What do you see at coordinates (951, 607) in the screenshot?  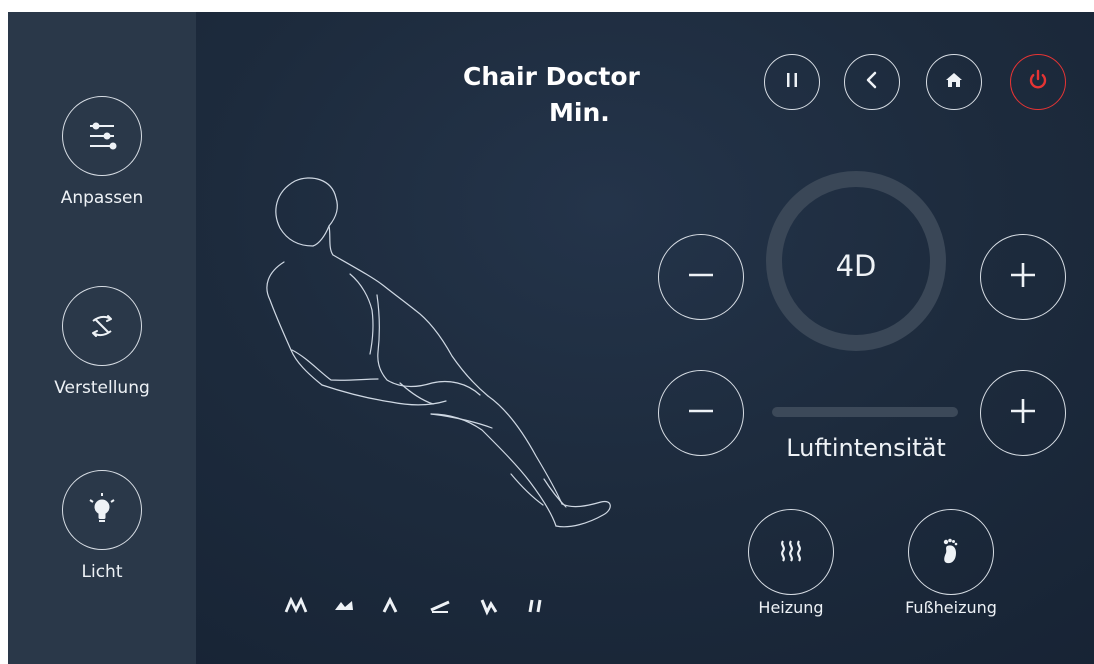 I see `foot-heating-label: Fußheizung` at bounding box center [951, 607].